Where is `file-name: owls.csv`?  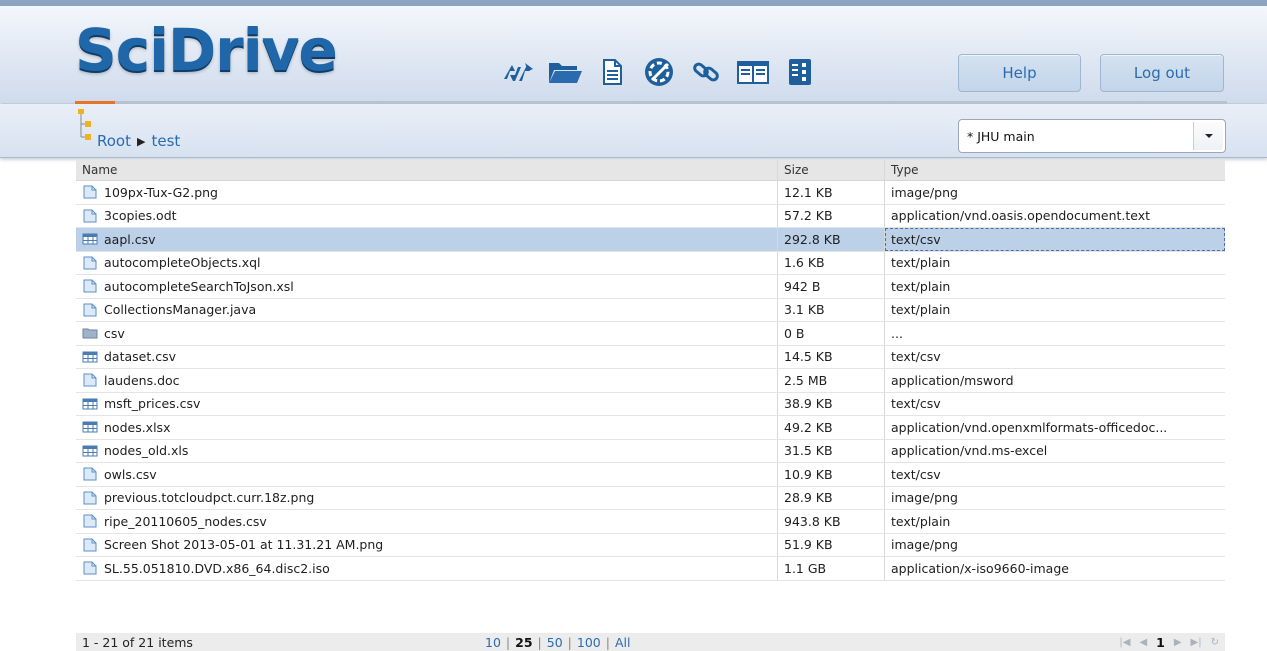 file-name: owls.csv is located at coordinates (130, 474).